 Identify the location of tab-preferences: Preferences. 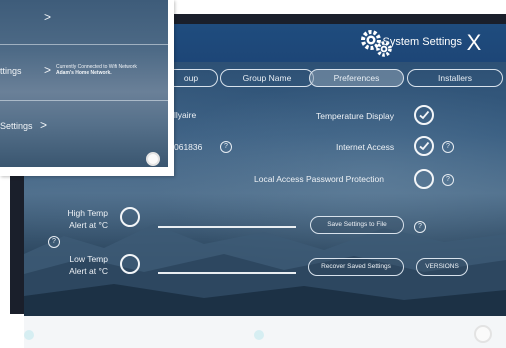
(356, 78).